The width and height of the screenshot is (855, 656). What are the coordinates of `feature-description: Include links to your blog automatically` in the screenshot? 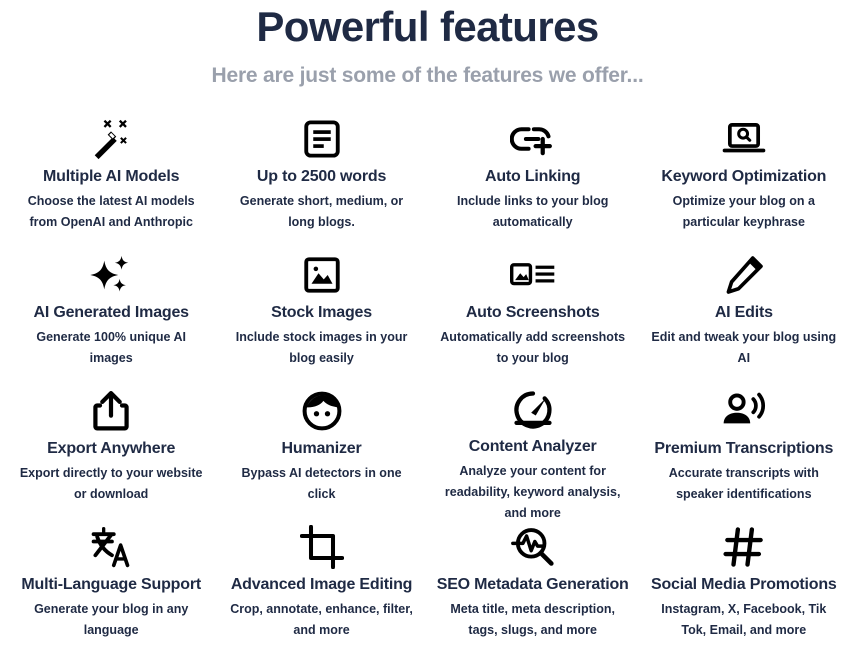 It's located at (532, 211).